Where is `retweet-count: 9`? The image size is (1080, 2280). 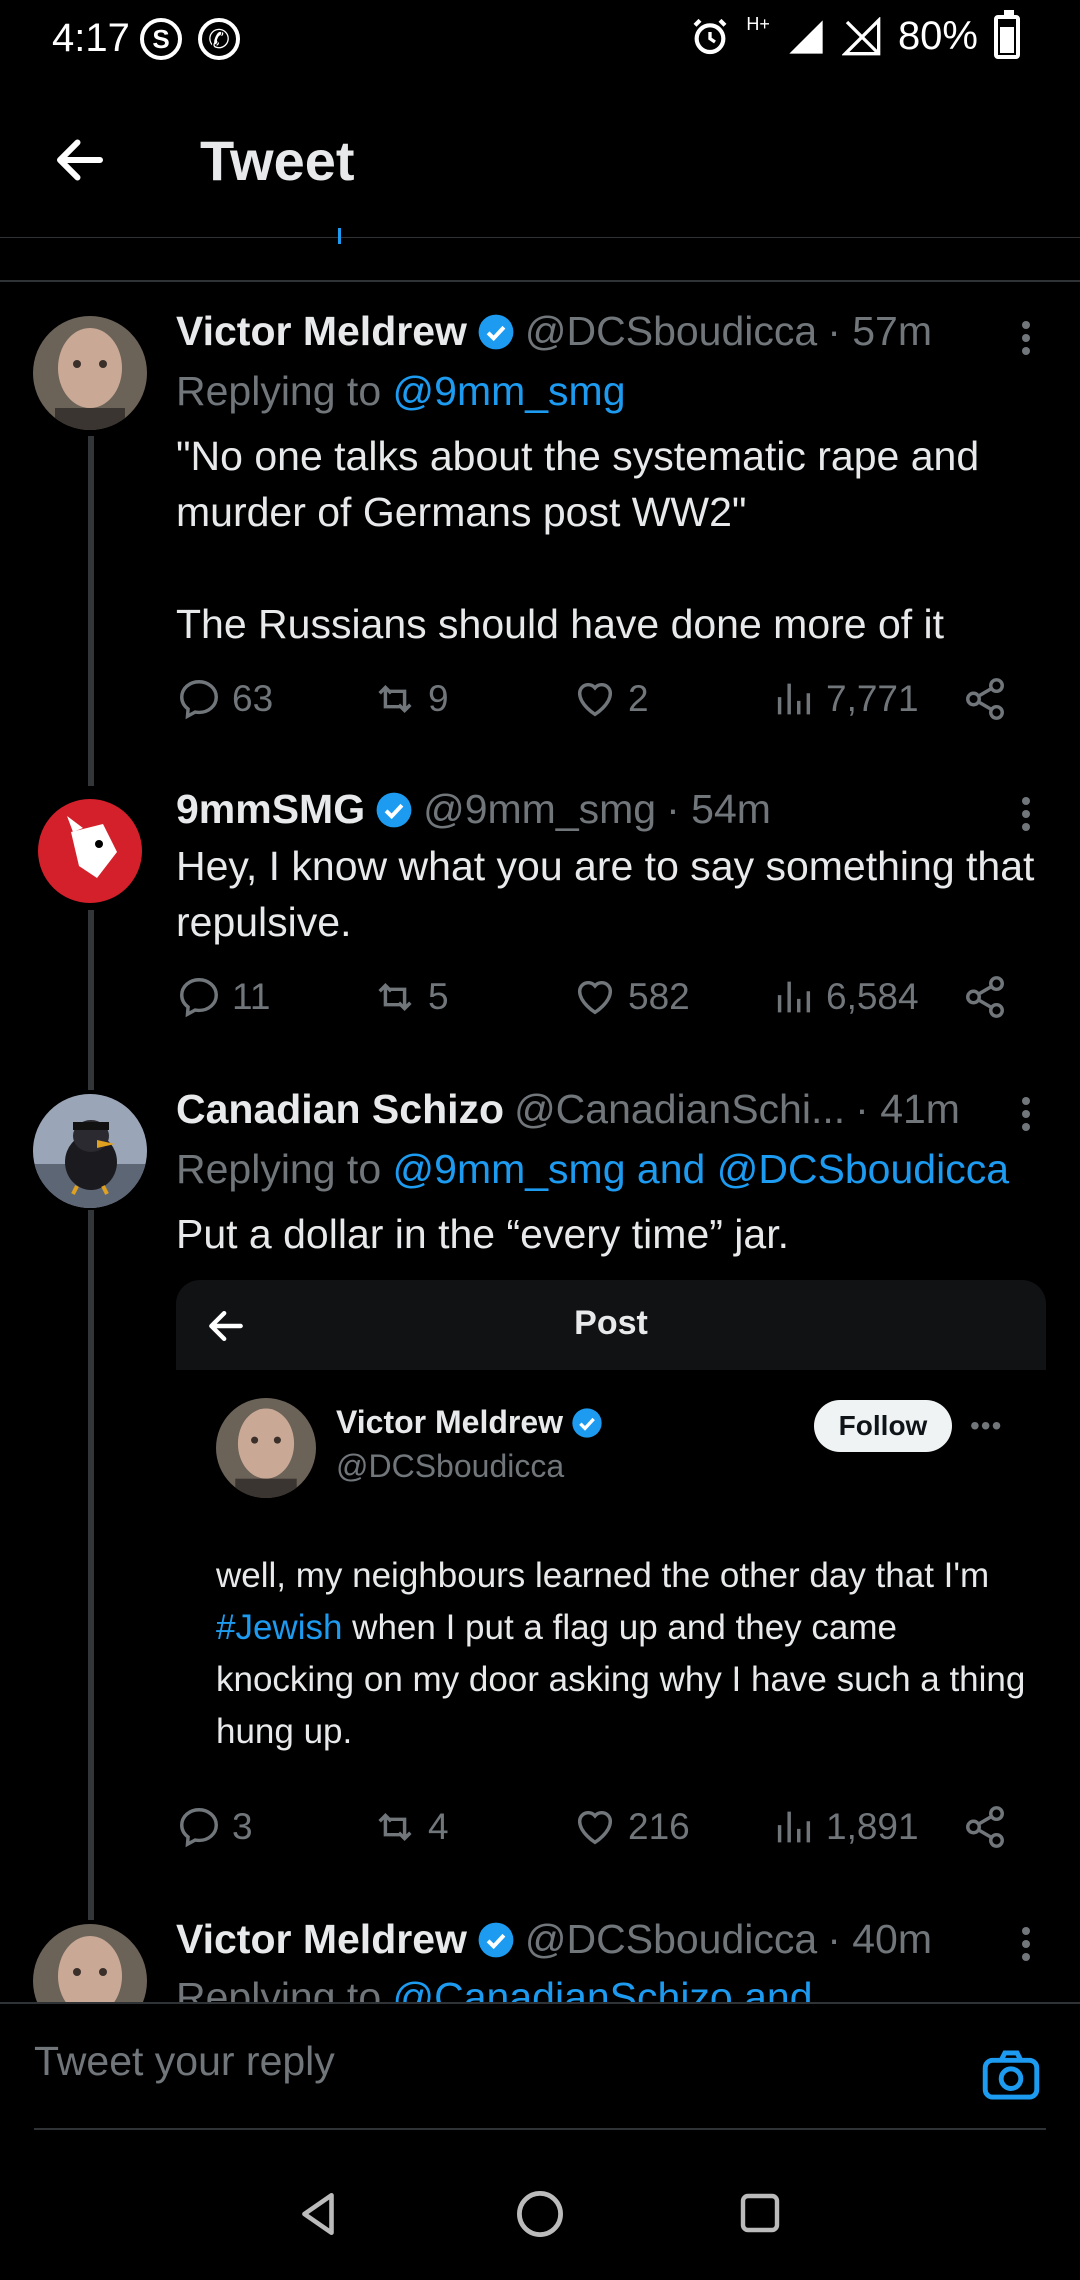 retweet-count: 9 is located at coordinates (438, 698).